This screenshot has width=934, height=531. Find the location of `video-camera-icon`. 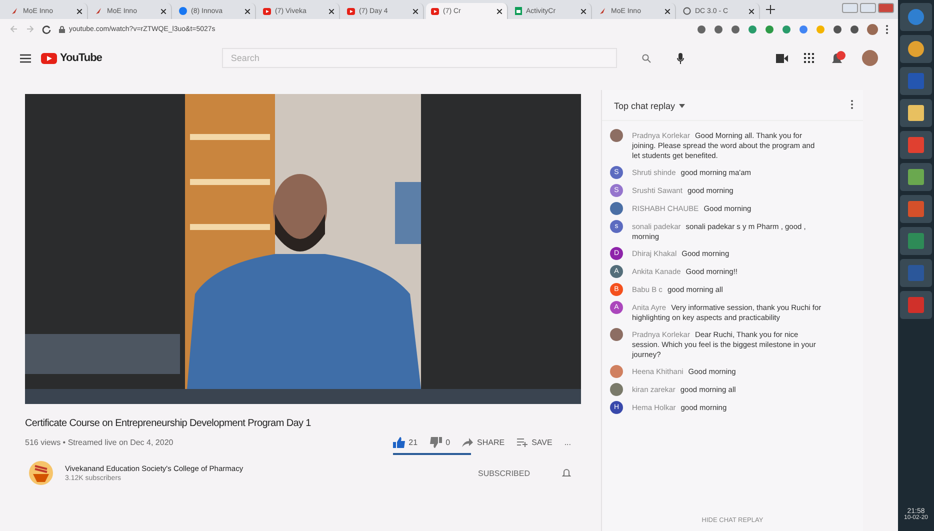

video-camera-icon is located at coordinates (782, 58).